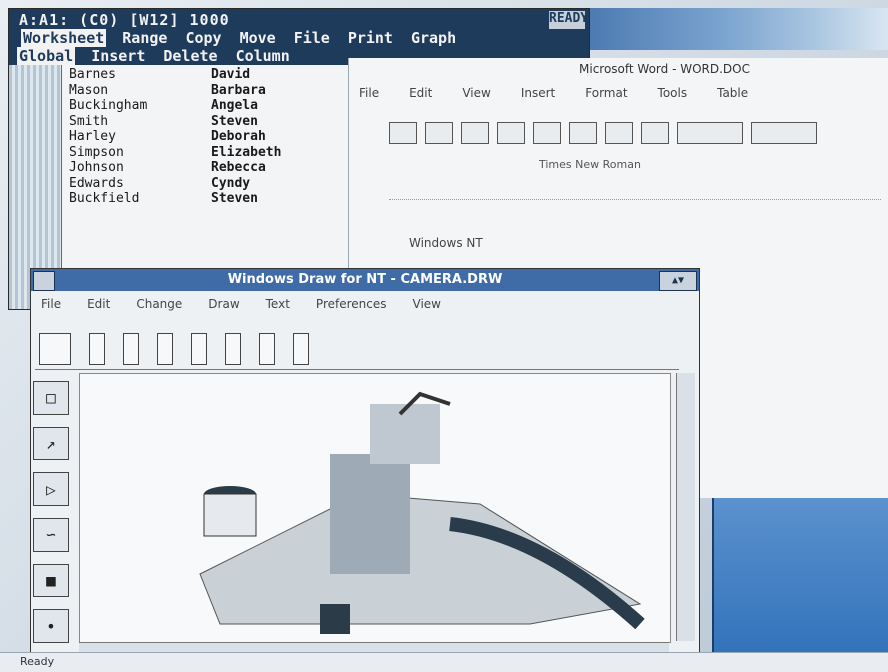  Describe the element at coordinates (271, 153) in the screenshot. I see `cell-first-name: Elizabeth` at that location.